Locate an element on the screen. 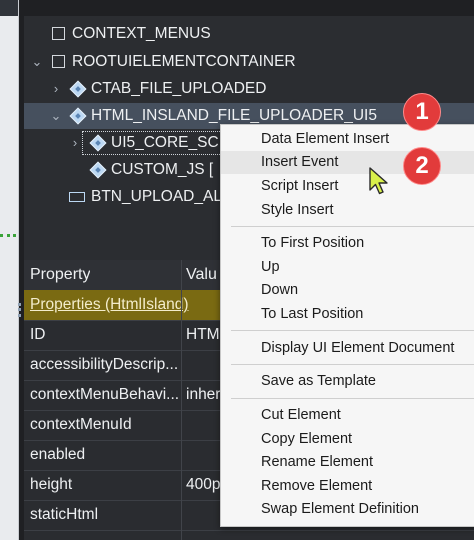  menu-item-swap-element-definition: Swap Element Definition is located at coordinates (347, 509).